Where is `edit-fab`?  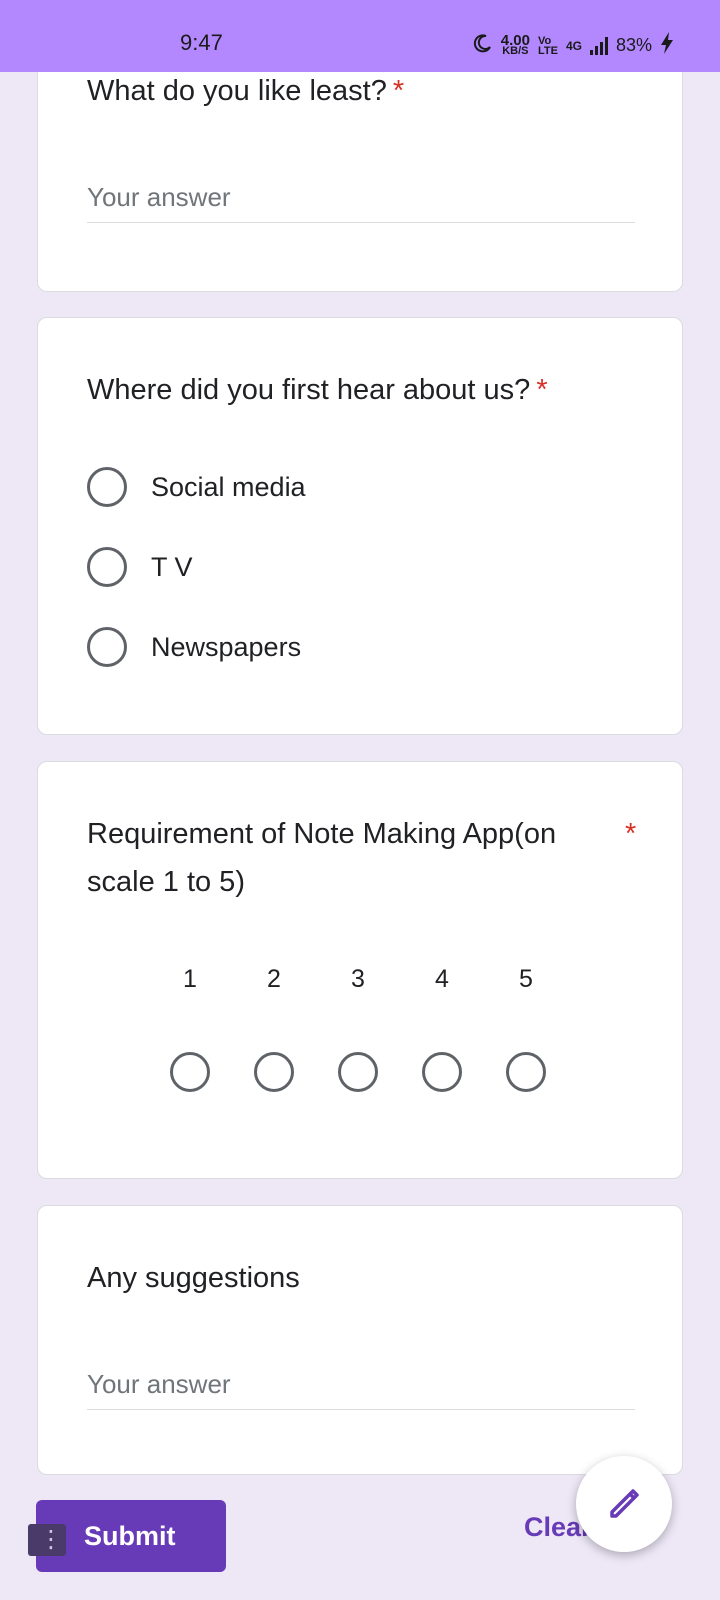
edit-fab is located at coordinates (624, 1504).